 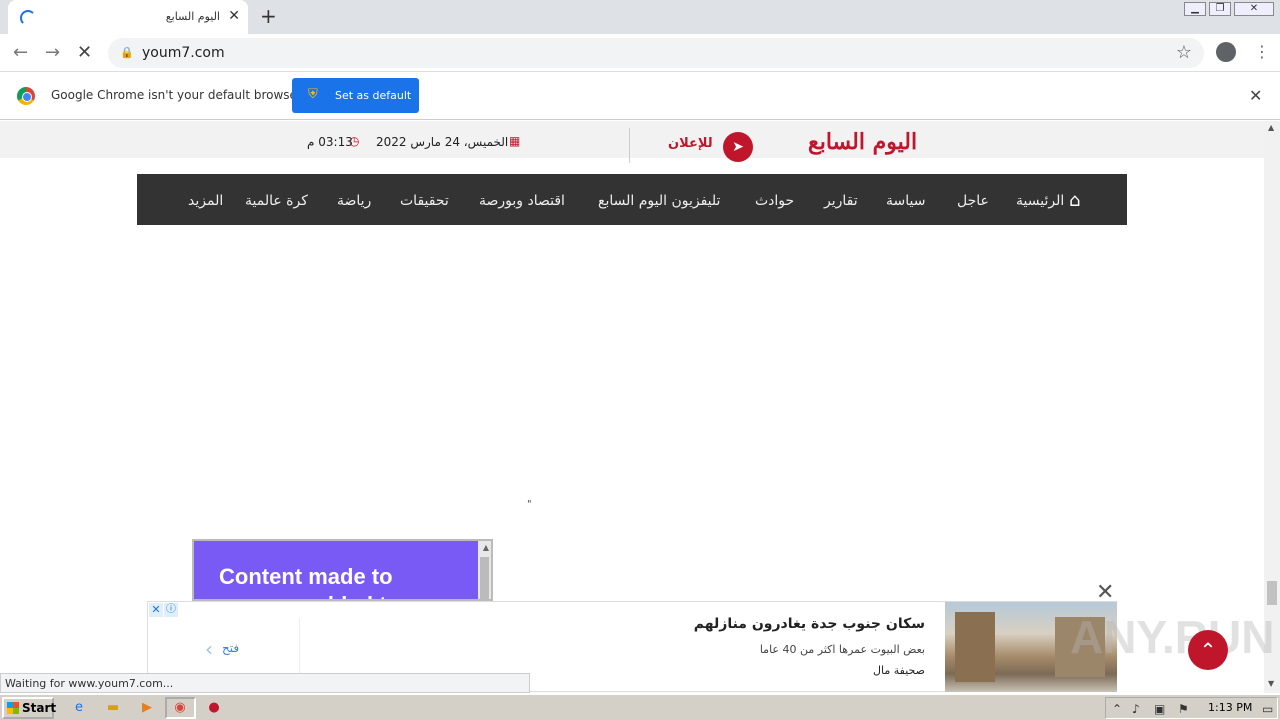 What do you see at coordinates (1183, 709) in the screenshot?
I see `flag-icon: ⚑` at bounding box center [1183, 709].